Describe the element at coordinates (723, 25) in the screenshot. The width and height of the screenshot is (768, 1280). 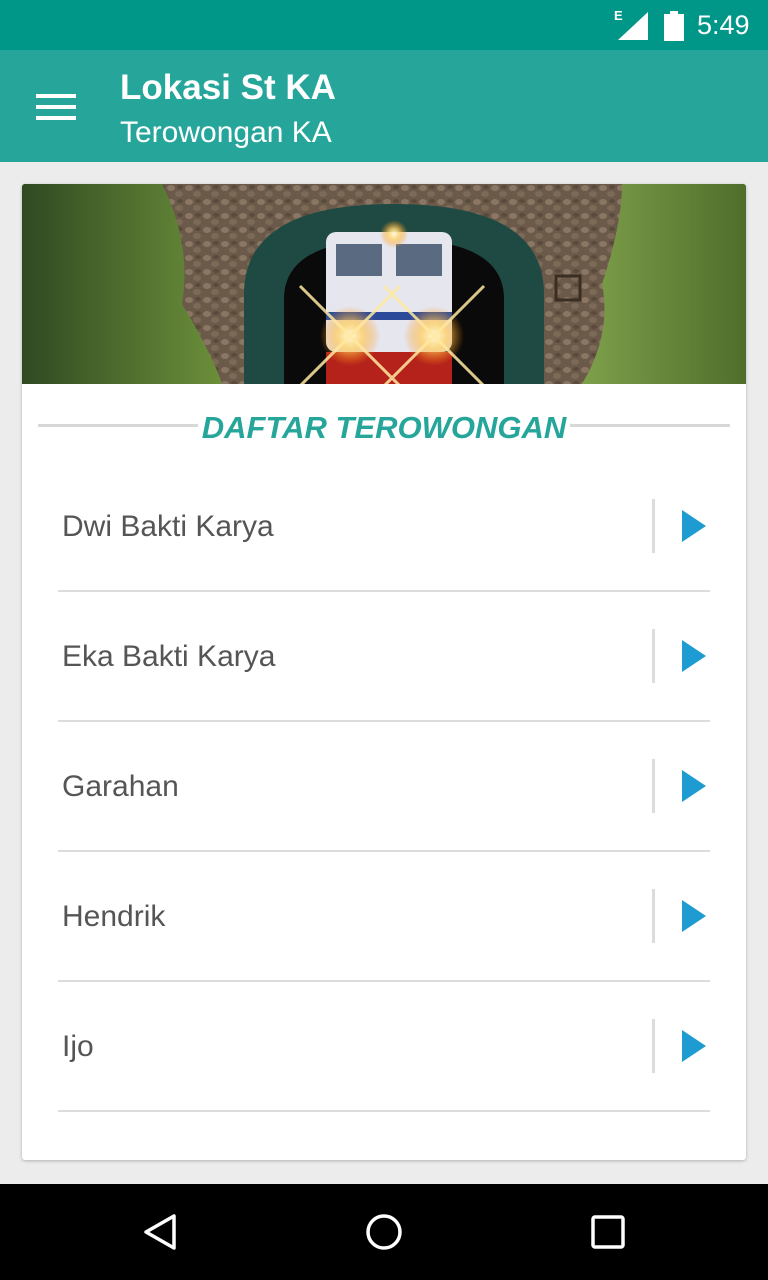
I see `clock: 5:49` at that location.